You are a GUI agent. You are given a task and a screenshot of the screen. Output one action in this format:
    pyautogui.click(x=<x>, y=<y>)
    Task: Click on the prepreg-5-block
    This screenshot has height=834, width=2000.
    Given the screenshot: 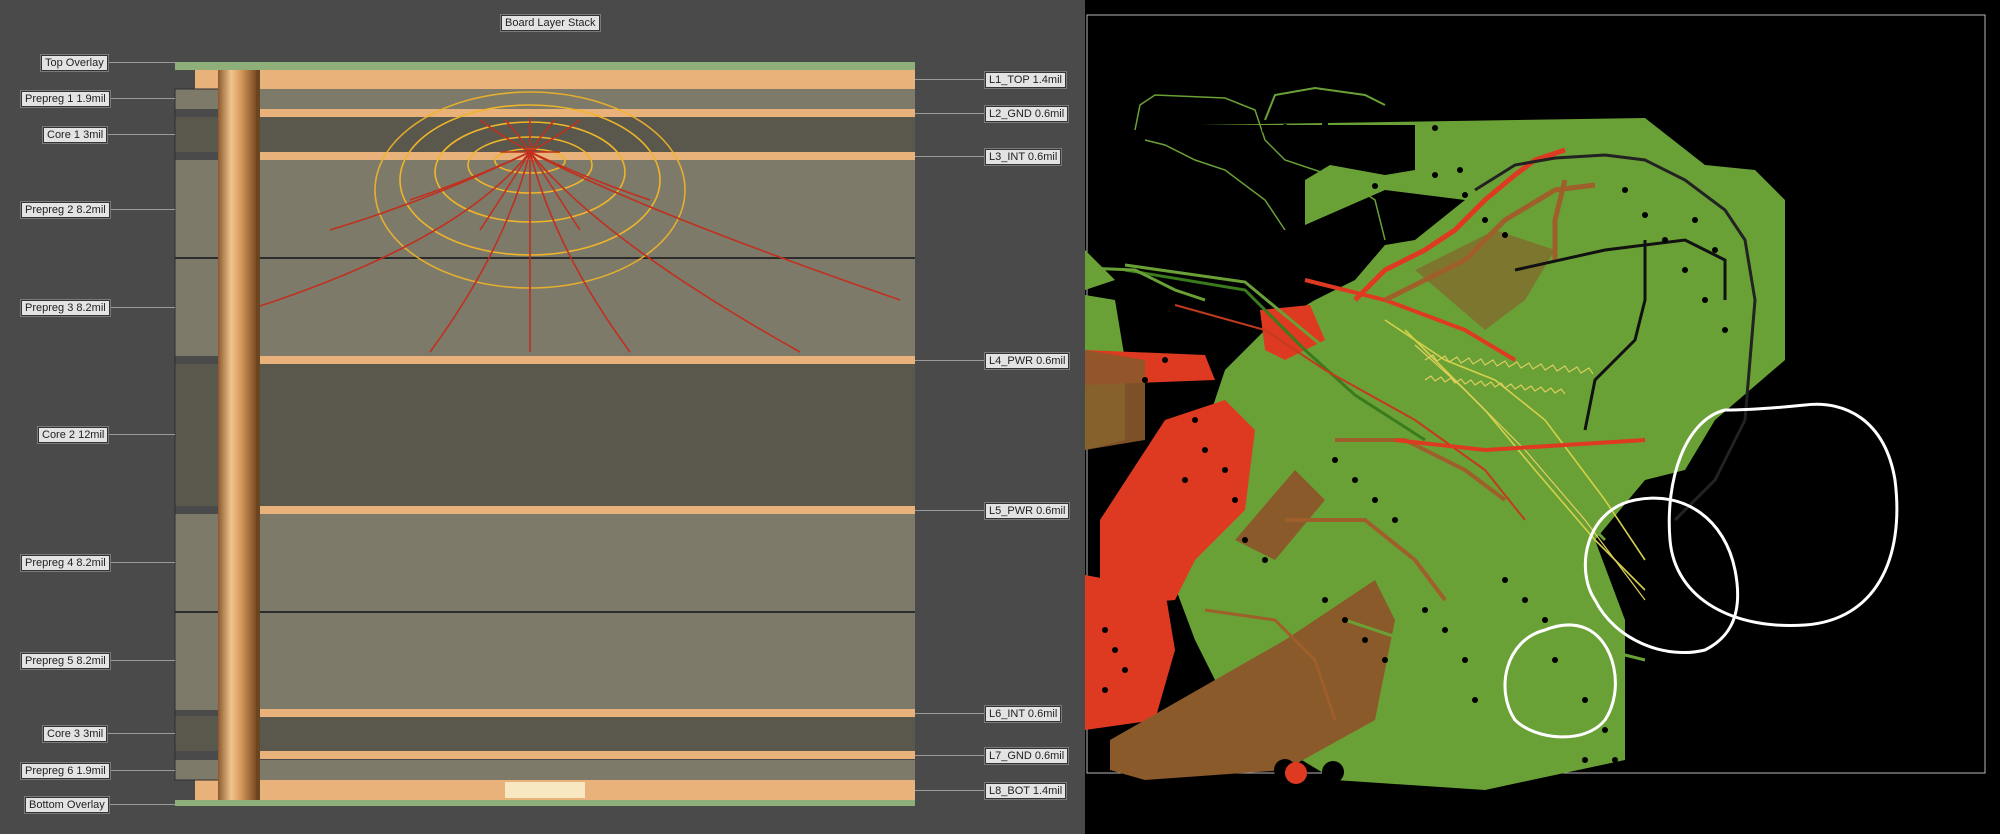 What is the action you would take?
    pyautogui.click(x=545, y=661)
    